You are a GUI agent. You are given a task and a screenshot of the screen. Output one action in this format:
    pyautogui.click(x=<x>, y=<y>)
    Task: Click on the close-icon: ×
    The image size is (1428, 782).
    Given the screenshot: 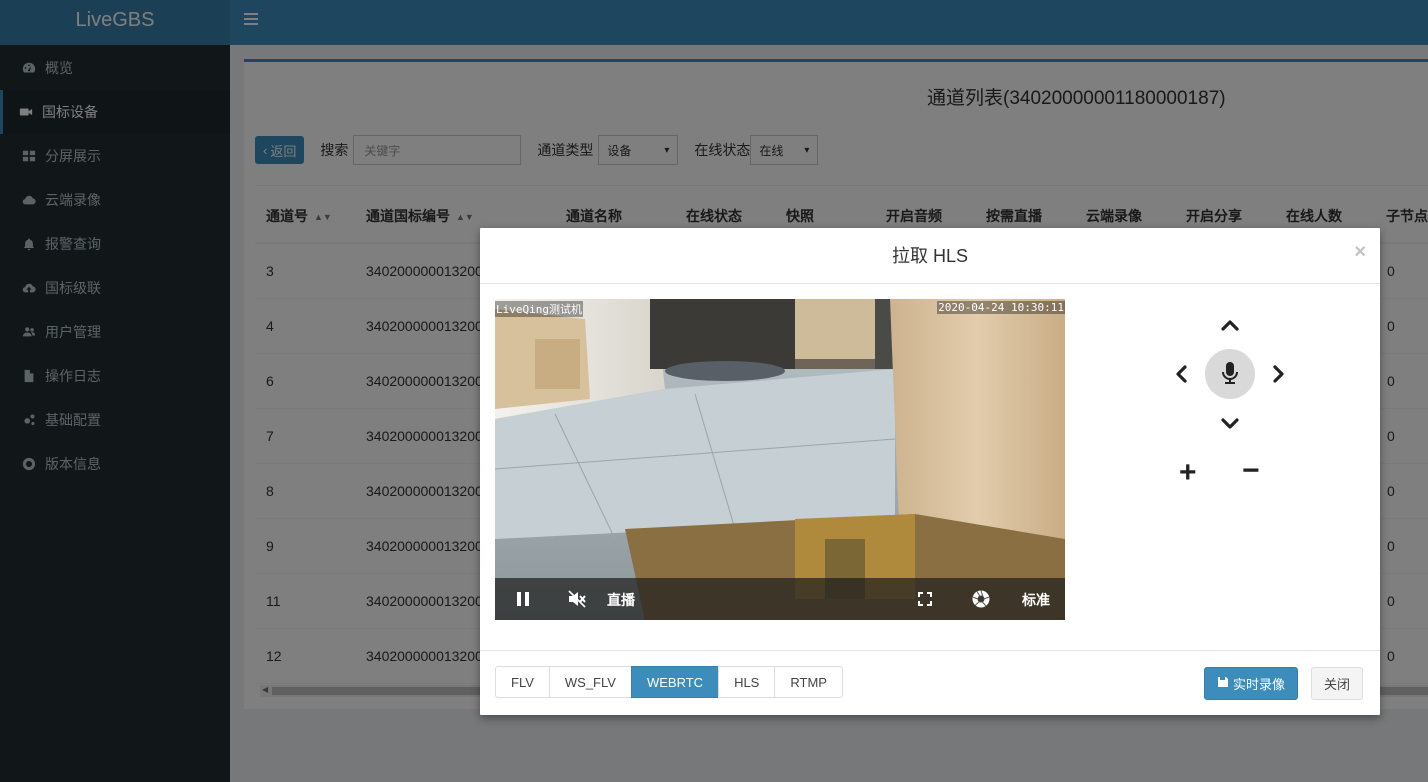 What is the action you would take?
    pyautogui.click(x=1360, y=252)
    